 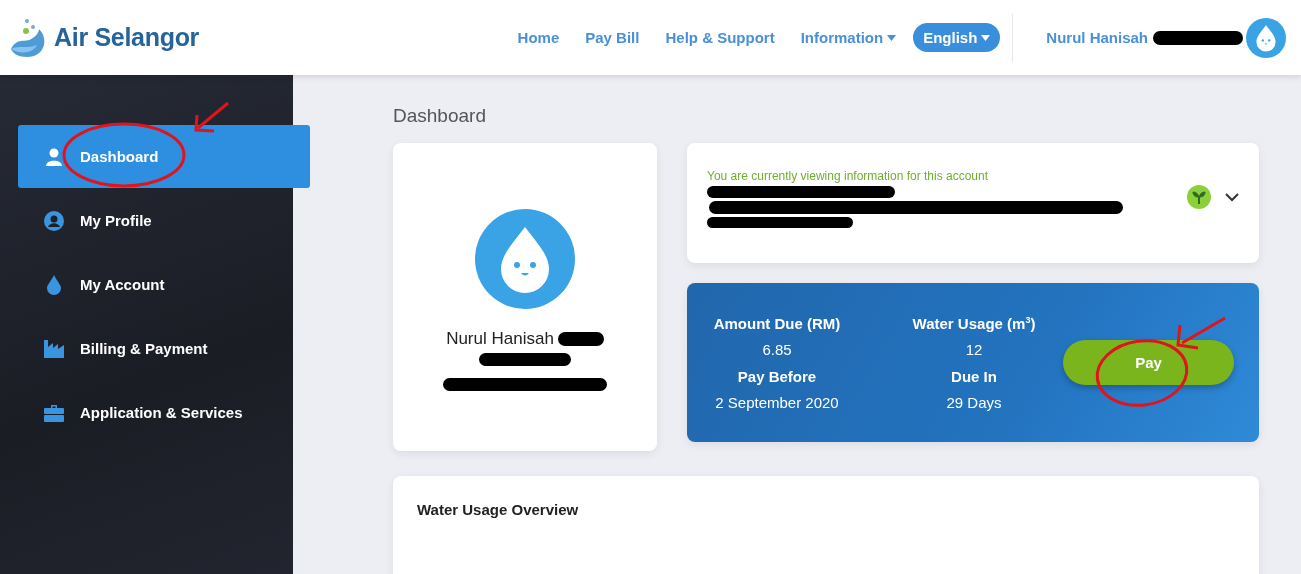 I want to click on field-label: Water Usage (m$^{3}$), so click(x=974, y=323).